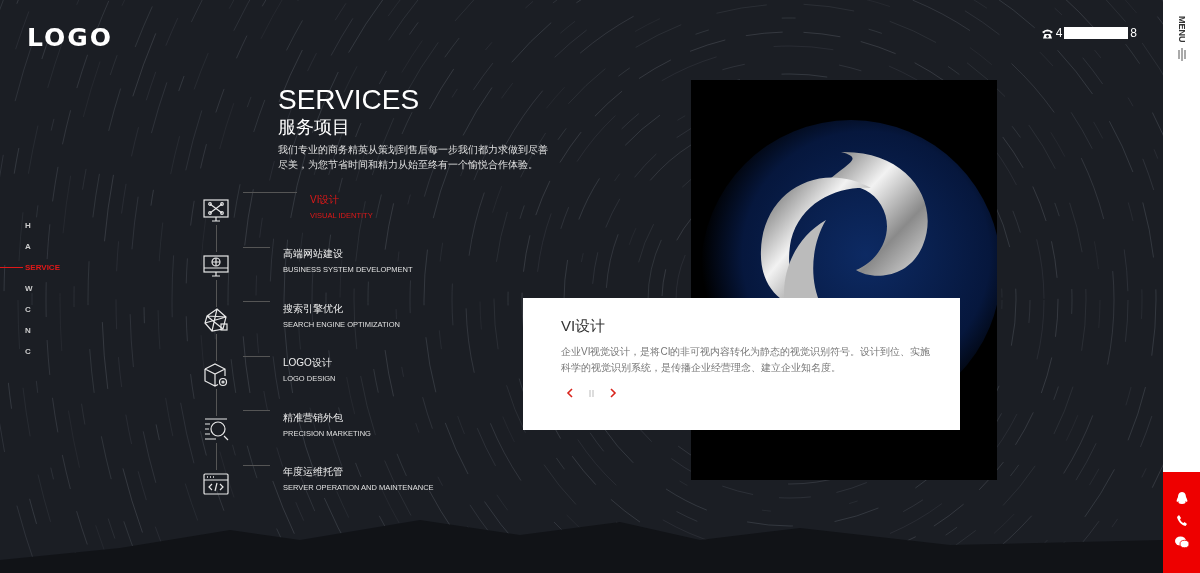  What do you see at coordinates (15, 225) in the screenshot?
I see `side-nav-item: H` at bounding box center [15, 225].